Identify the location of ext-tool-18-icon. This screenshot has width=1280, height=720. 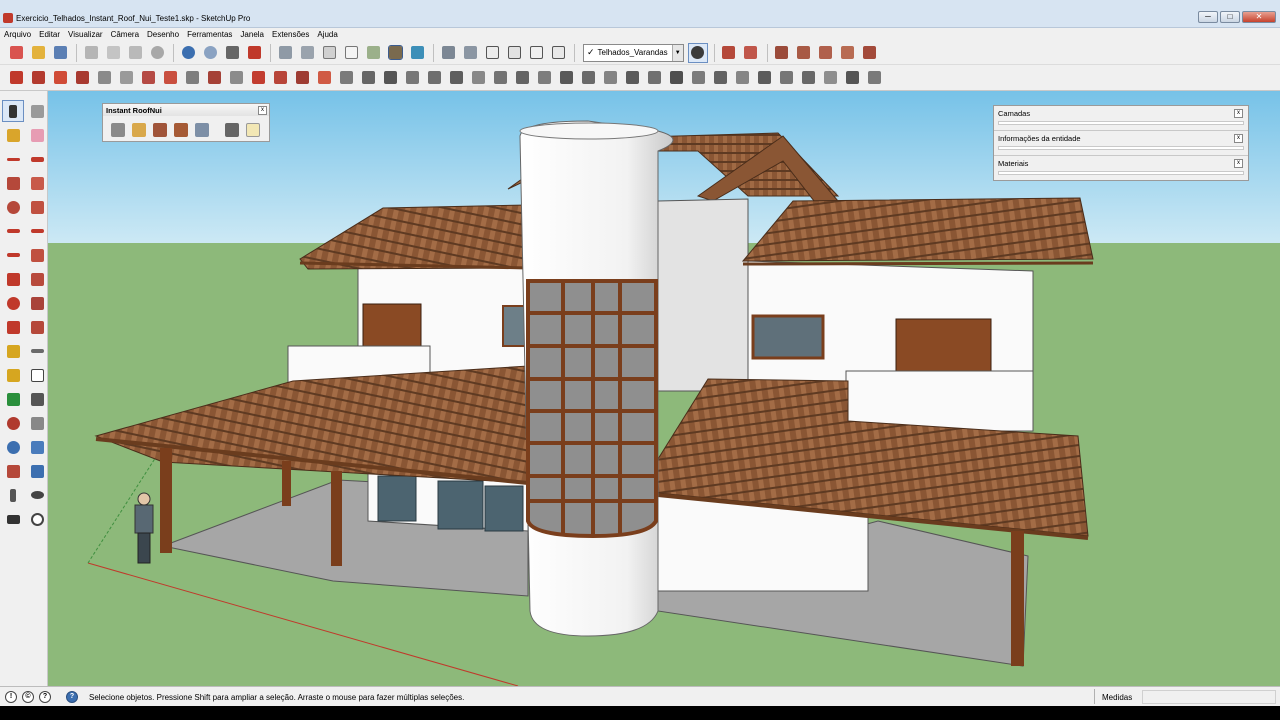
(390, 78).